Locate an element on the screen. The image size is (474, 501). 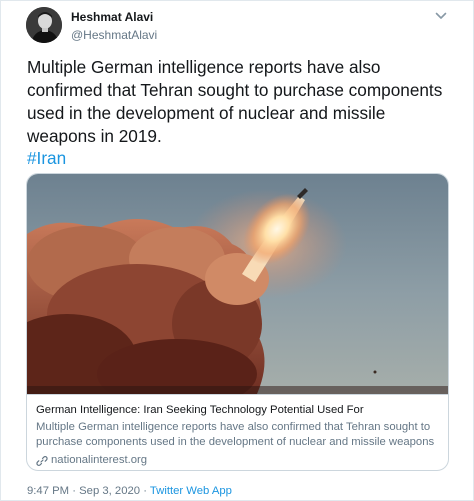
tweet-time: 9:47 PM is located at coordinates (48, 491).